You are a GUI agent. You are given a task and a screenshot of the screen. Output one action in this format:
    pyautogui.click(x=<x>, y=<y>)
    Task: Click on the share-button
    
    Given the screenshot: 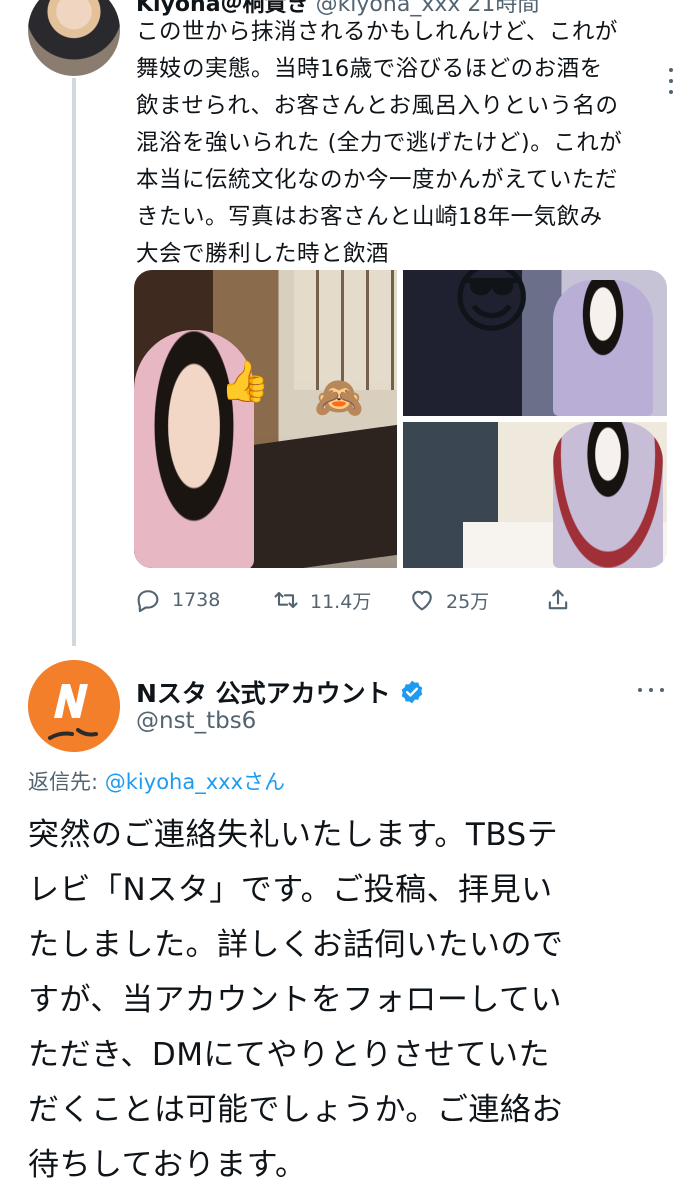 What is the action you would take?
    pyautogui.click(x=558, y=600)
    